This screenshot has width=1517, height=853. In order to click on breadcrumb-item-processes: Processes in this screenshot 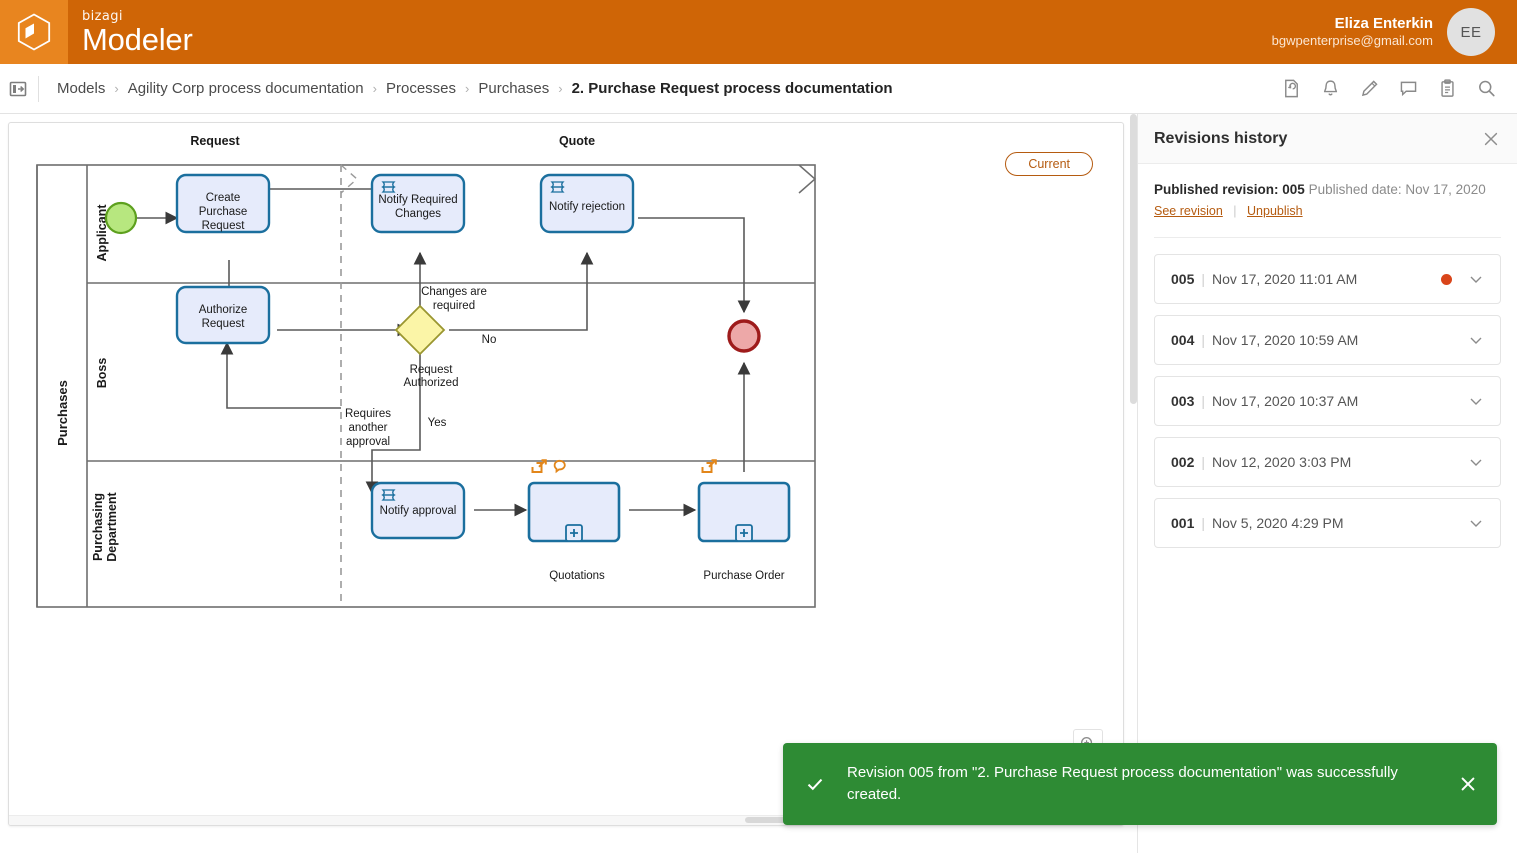, I will do `click(421, 88)`.